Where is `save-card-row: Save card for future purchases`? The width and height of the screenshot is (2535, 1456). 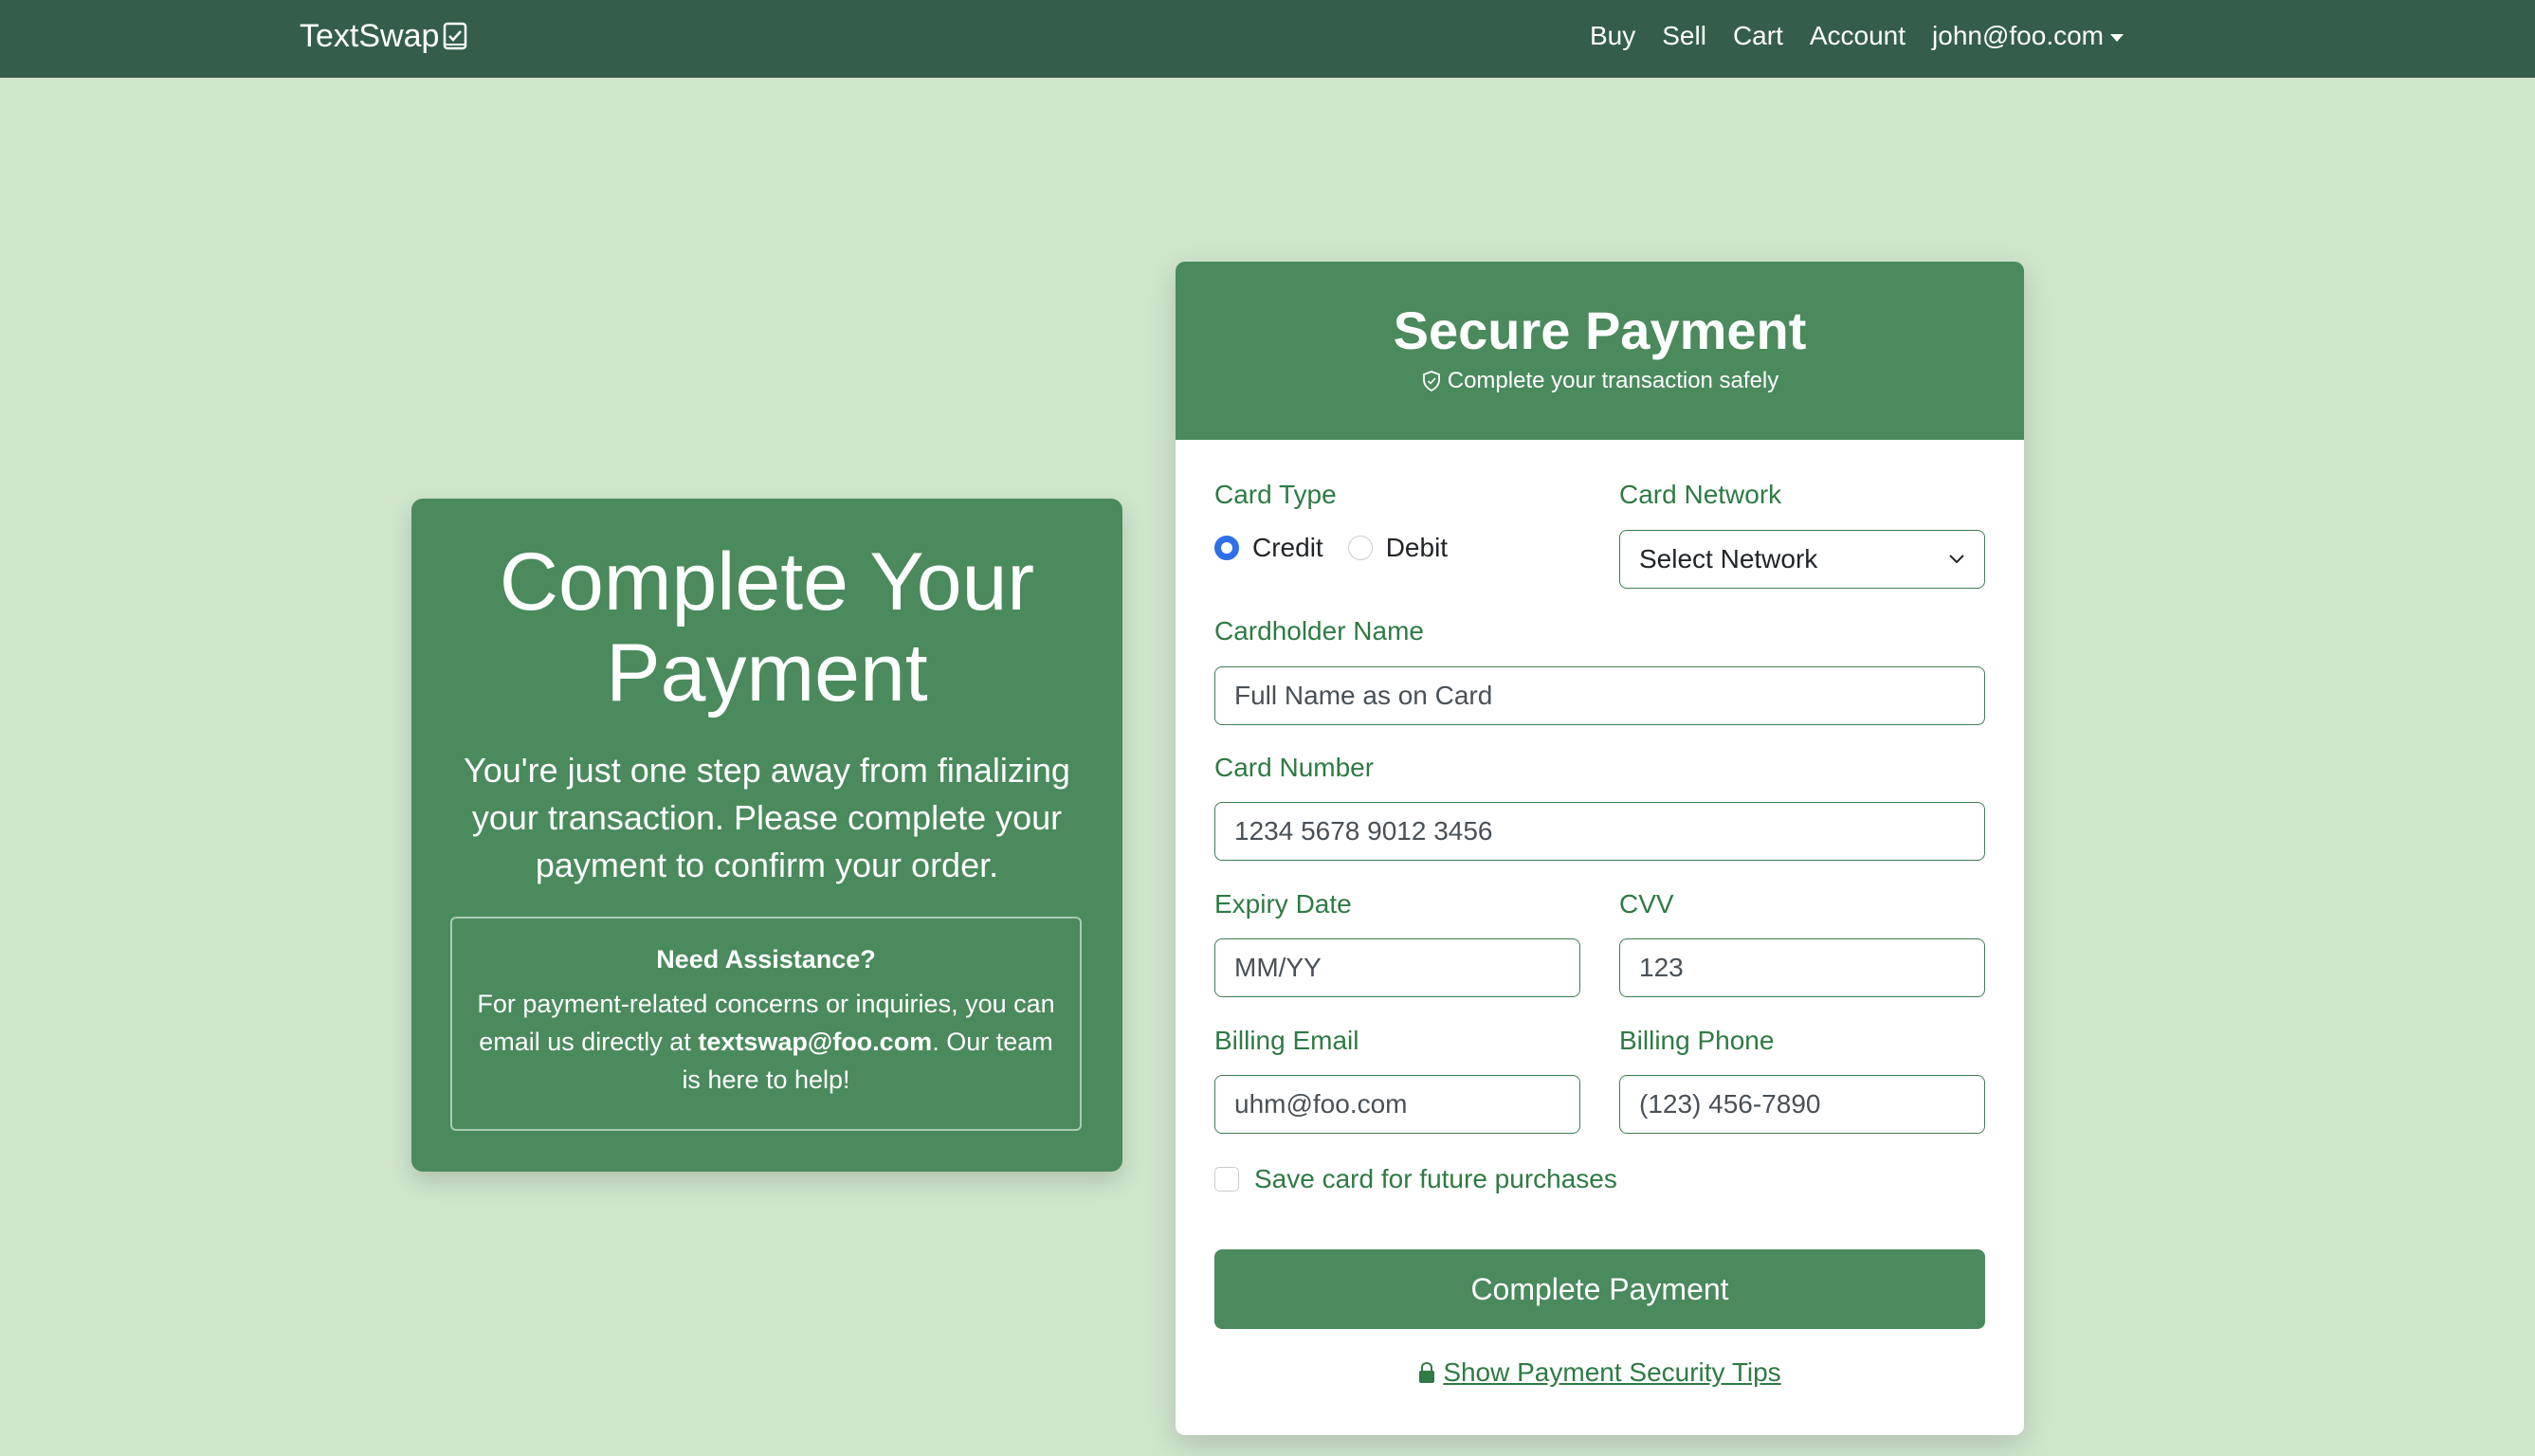 save-card-row: Save card for future purchases is located at coordinates (1415, 1179).